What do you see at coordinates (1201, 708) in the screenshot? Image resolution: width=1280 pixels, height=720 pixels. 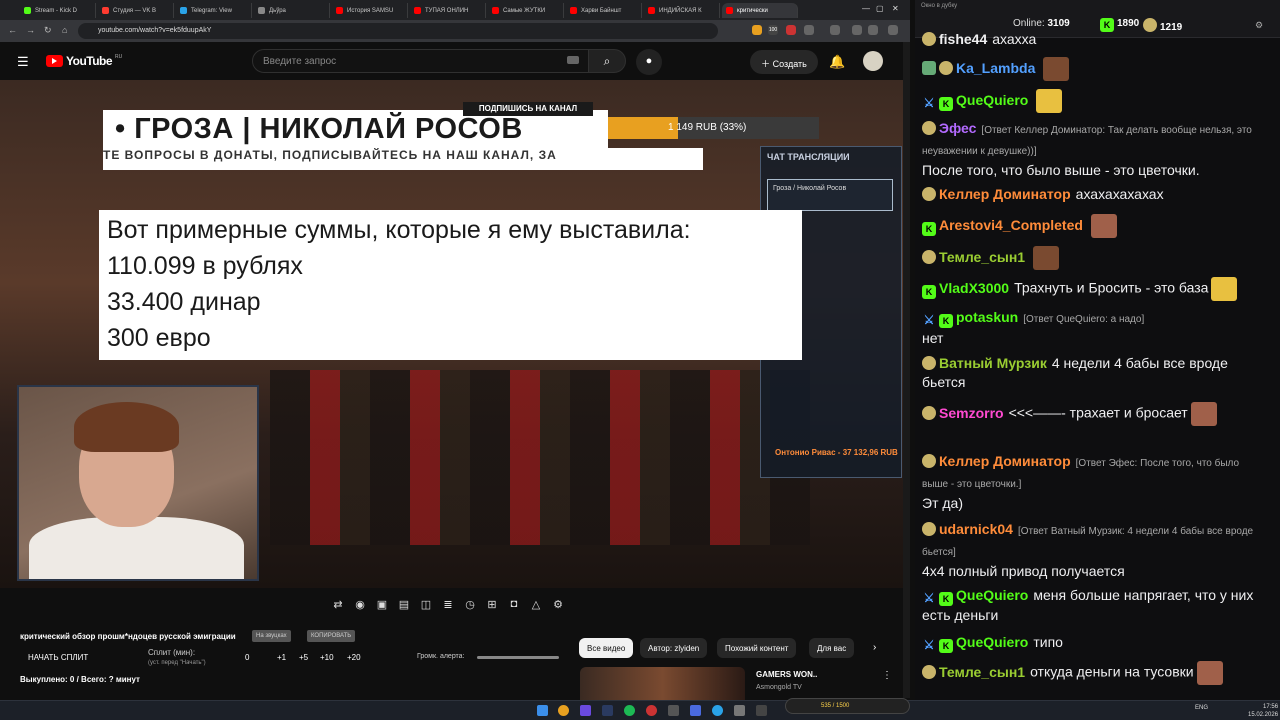 I see `language-indicator: ENG` at bounding box center [1201, 708].